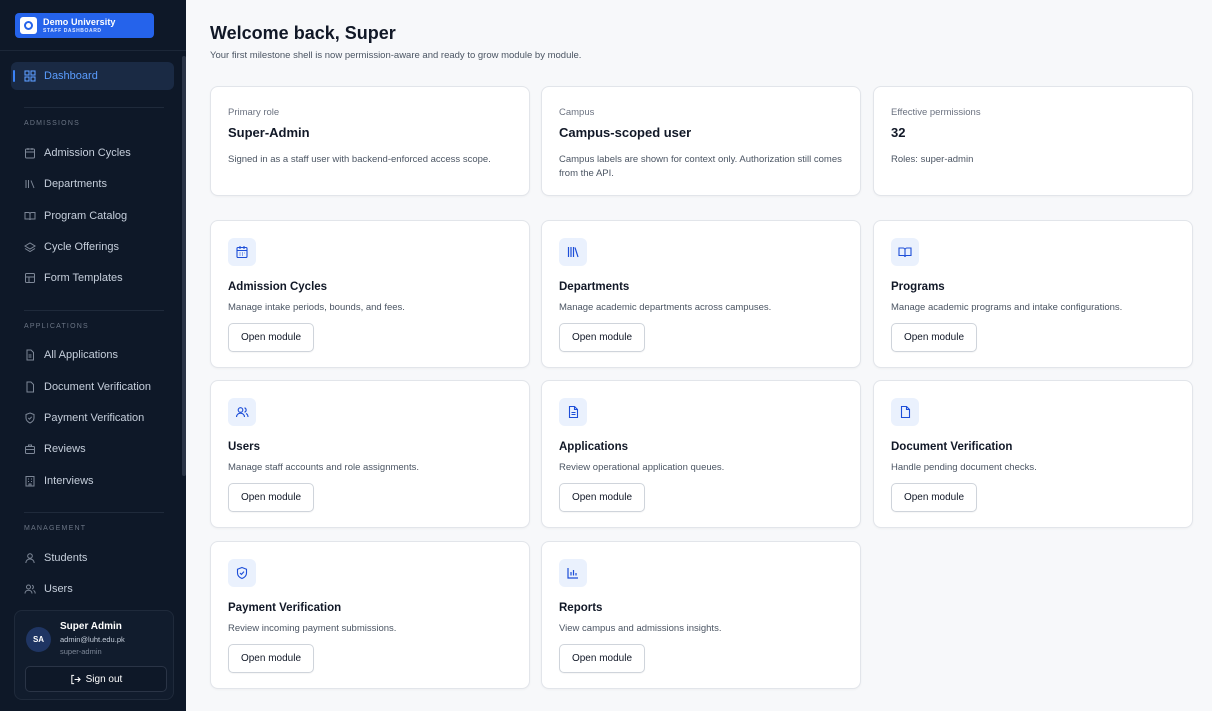 This screenshot has width=1212, height=711. I want to click on user-email: admin@luht.edu.pk, so click(92, 639).